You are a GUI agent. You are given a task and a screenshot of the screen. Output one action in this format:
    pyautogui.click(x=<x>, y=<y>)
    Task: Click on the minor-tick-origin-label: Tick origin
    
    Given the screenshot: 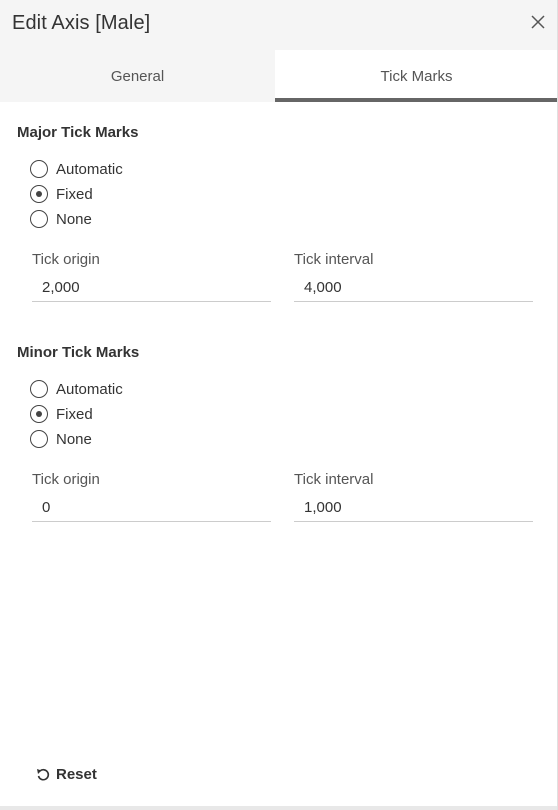 What is the action you would take?
    pyautogui.click(x=66, y=479)
    